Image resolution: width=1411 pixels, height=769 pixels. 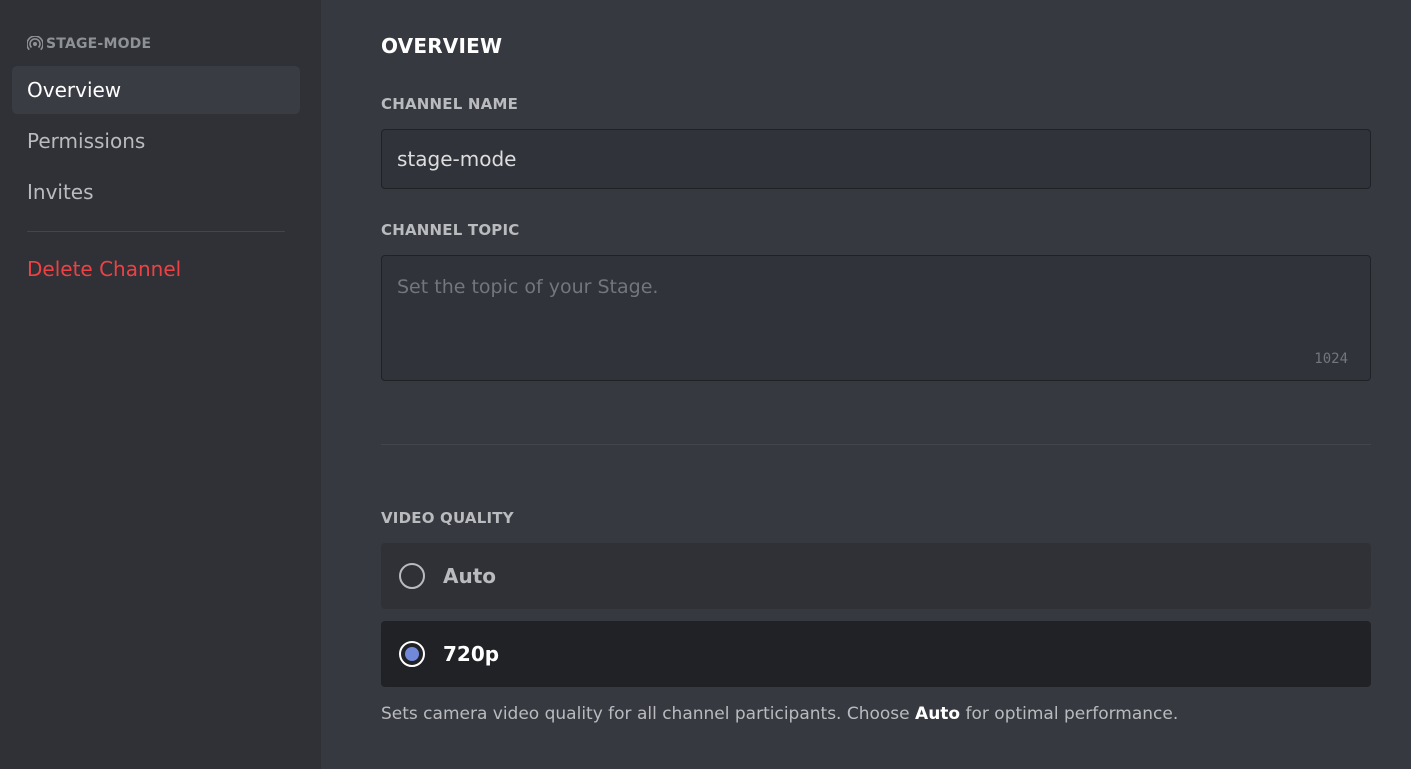 I want to click on radio-option-label: 720p, so click(x=471, y=654).